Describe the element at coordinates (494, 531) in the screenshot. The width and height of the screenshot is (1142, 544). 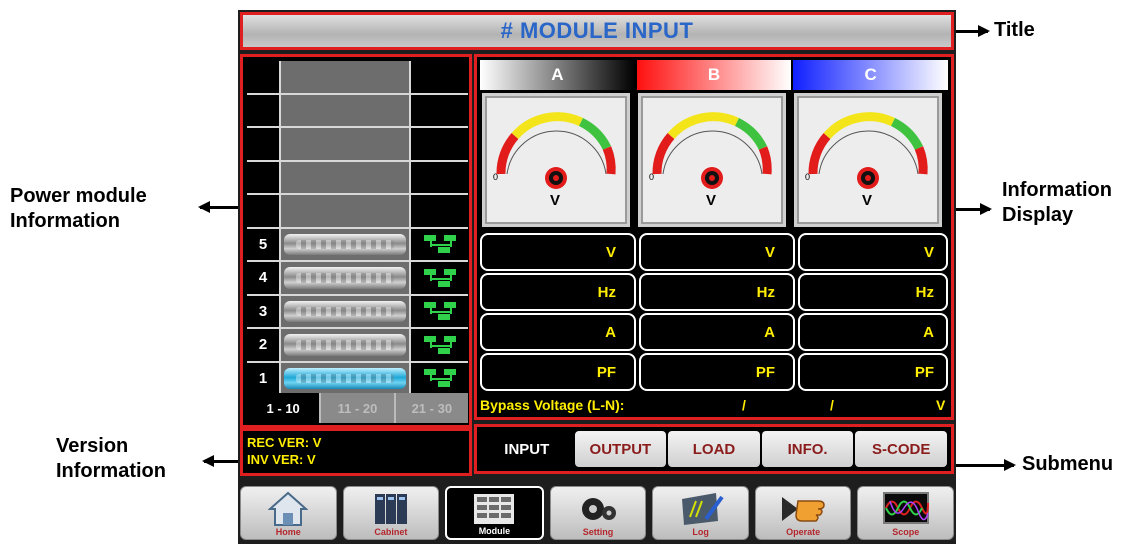
I see `nav-module-label: Module` at that location.